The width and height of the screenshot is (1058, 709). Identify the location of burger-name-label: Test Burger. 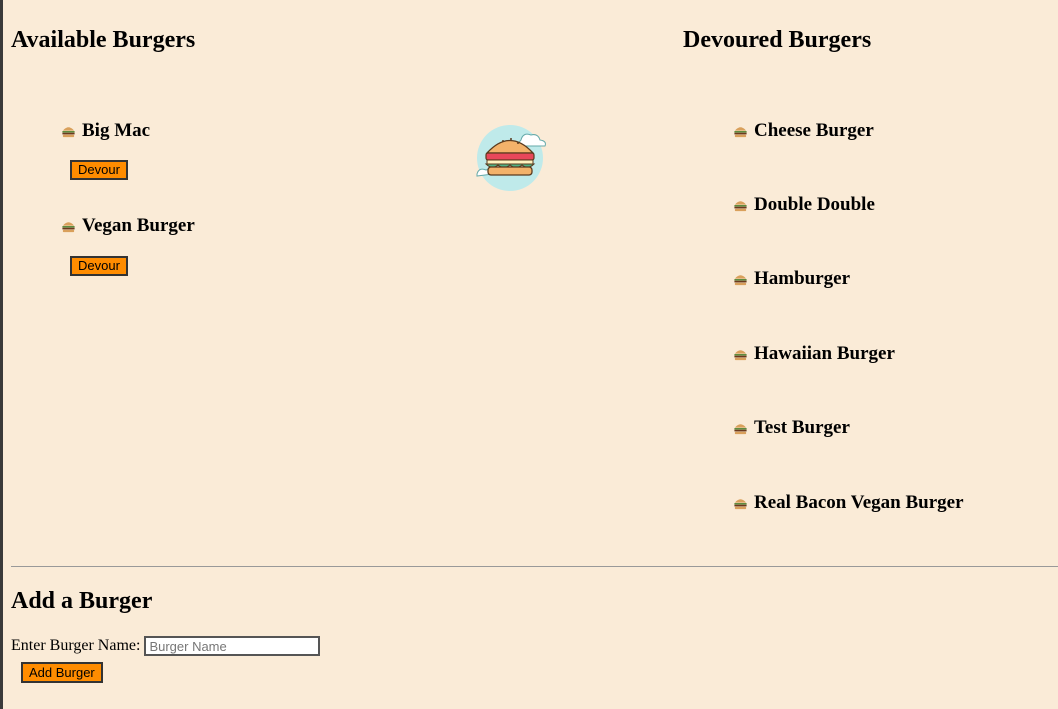
(802, 427).